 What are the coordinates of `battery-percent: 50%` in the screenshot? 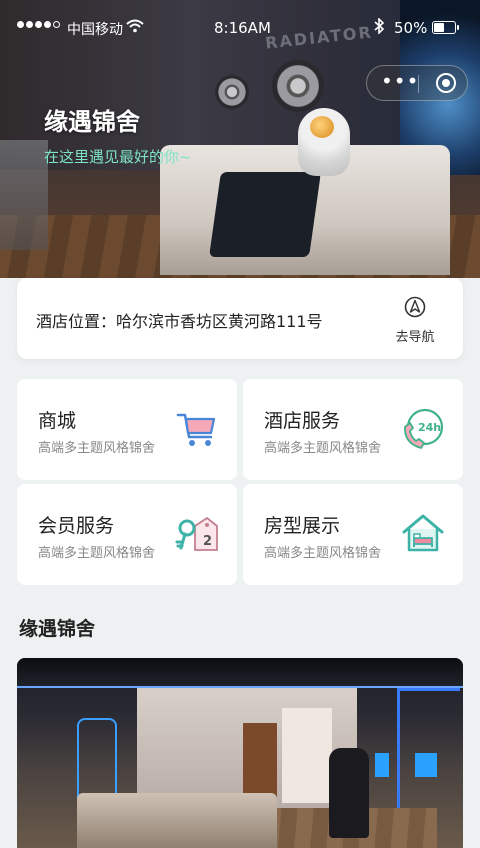 It's located at (411, 28).